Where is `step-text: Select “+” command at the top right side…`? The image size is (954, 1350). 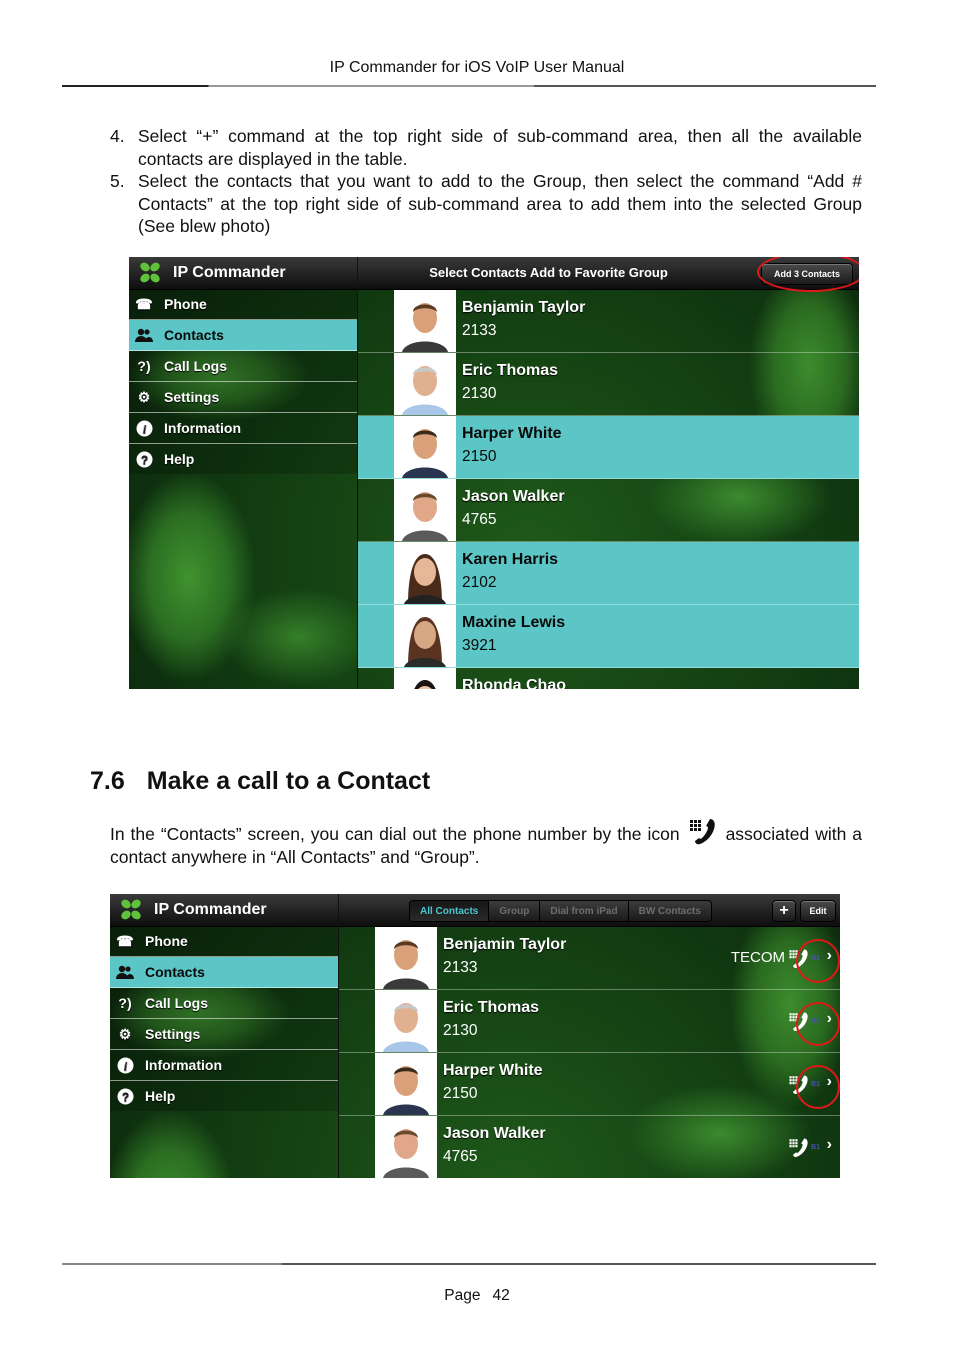 step-text: Select “+” command at the top right side… is located at coordinates (500, 147).